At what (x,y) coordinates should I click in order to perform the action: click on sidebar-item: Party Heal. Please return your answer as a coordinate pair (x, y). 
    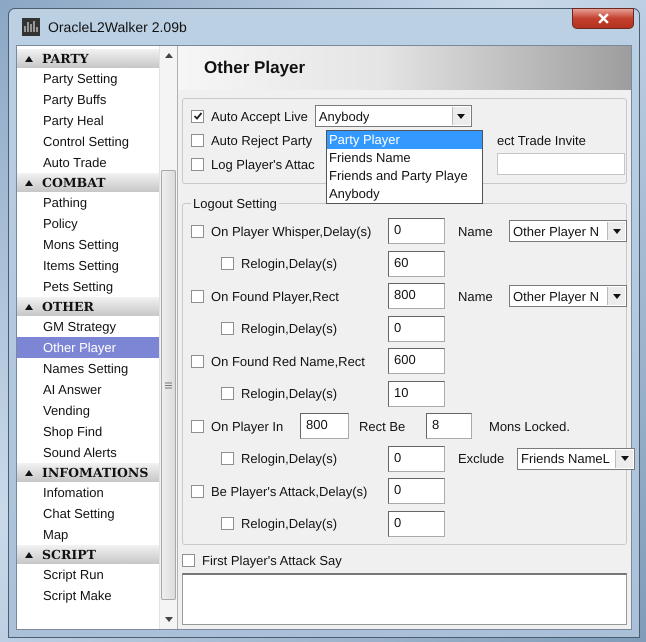
    Looking at the image, I should click on (88, 120).